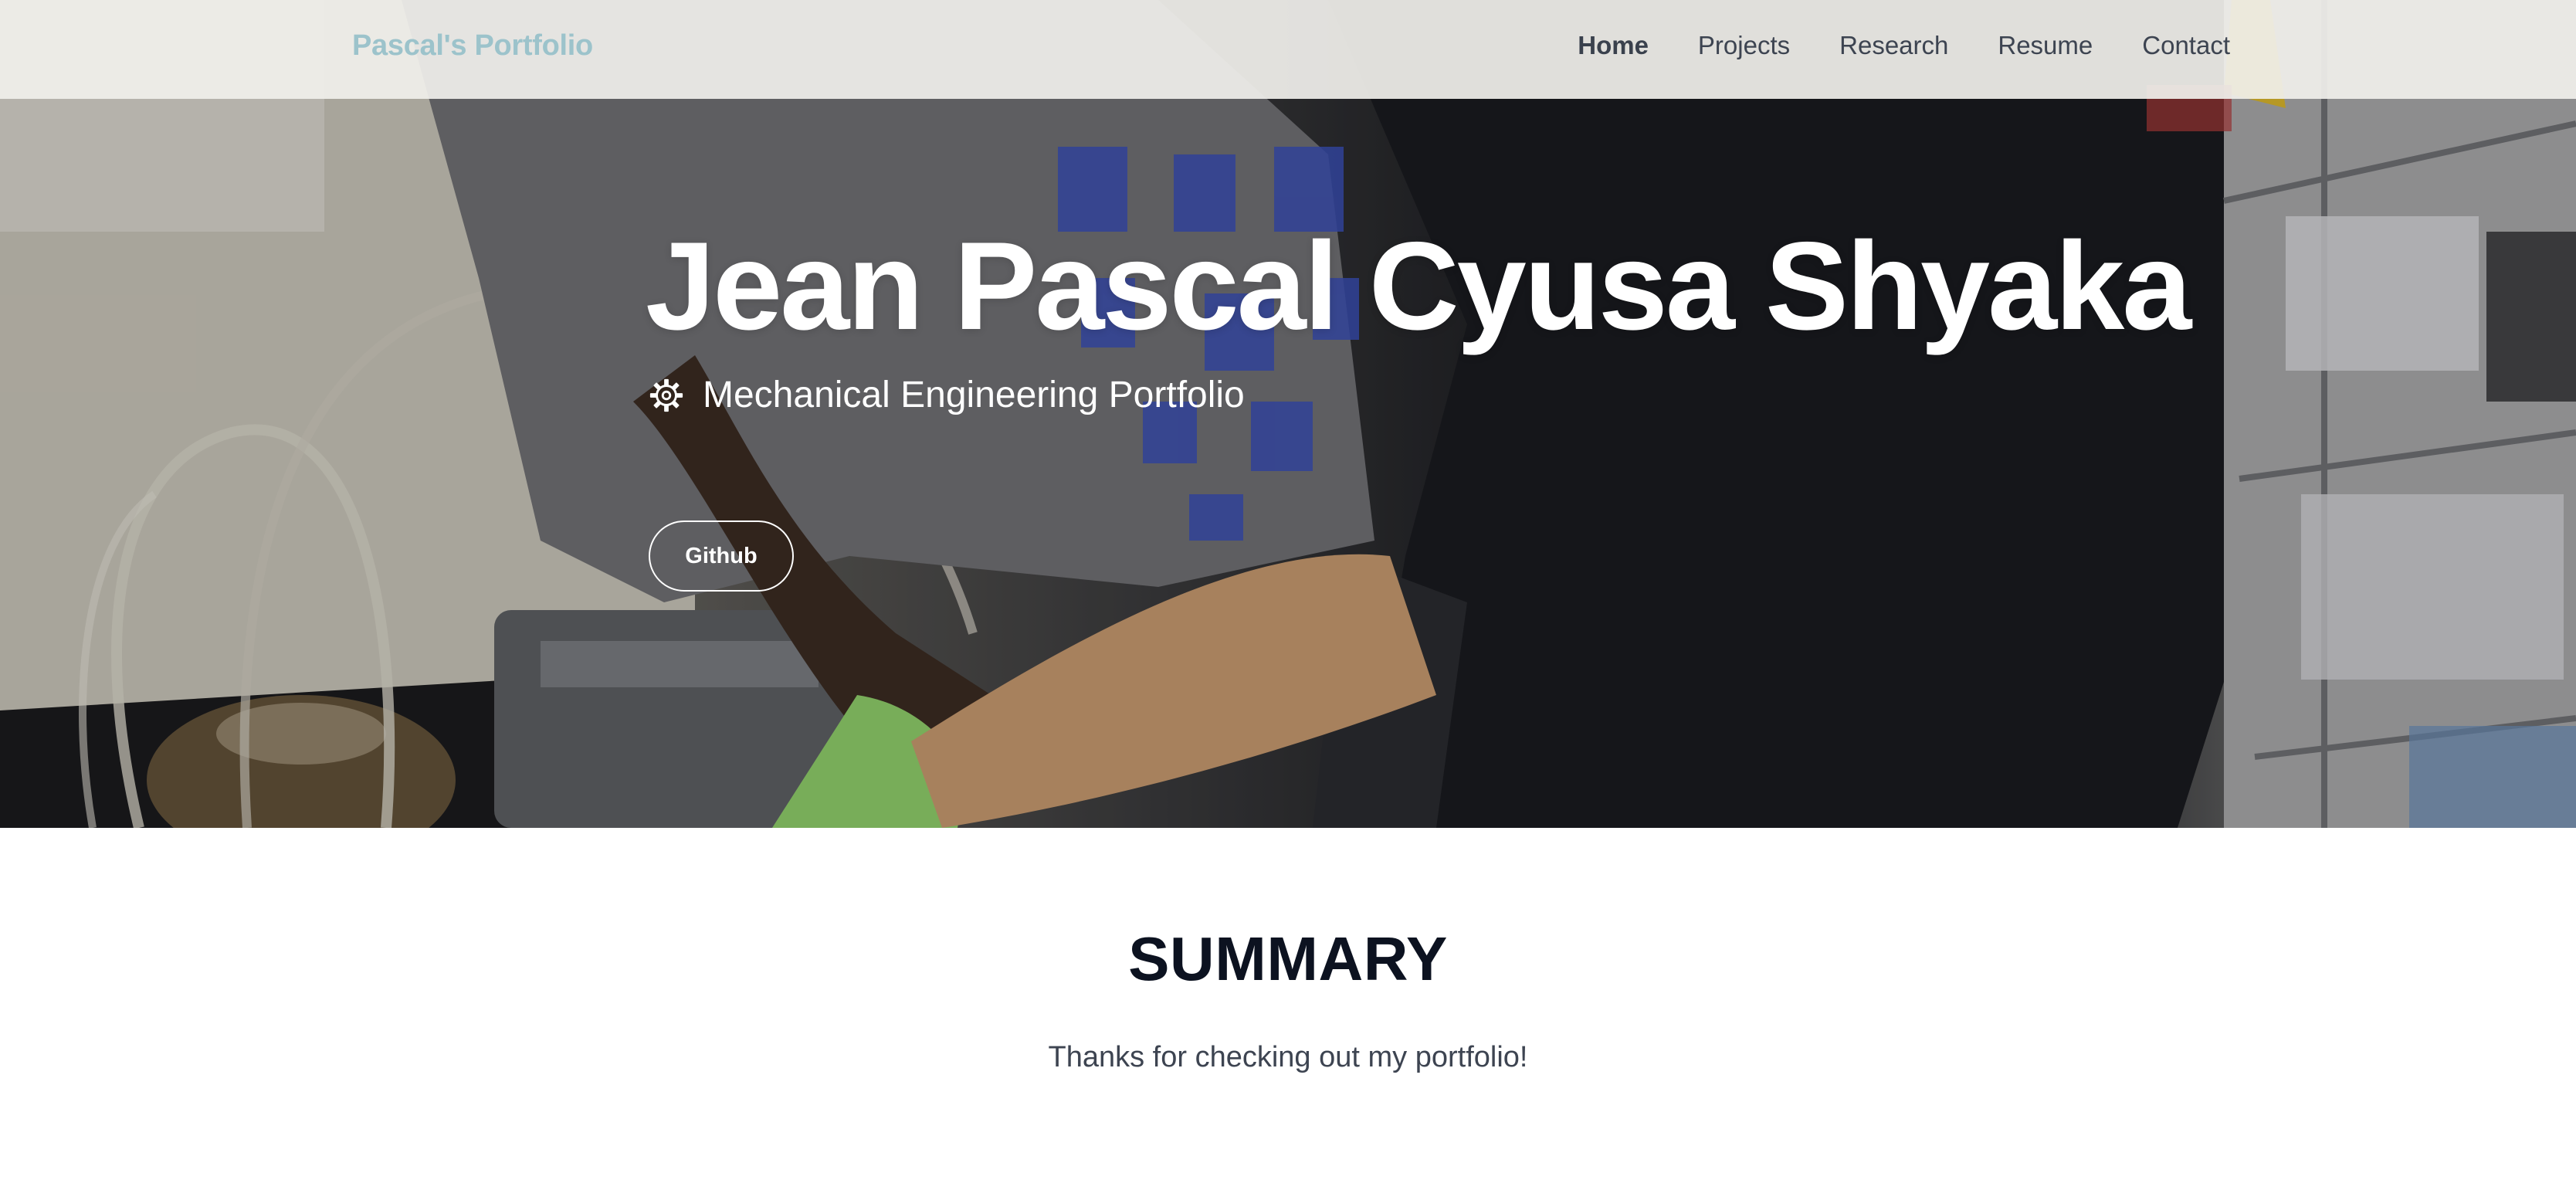  Describe the element at coordinates (1288, 1057) in the screenshot. I see `summary-text: Thanks for checking out my portfolio!` at that location.